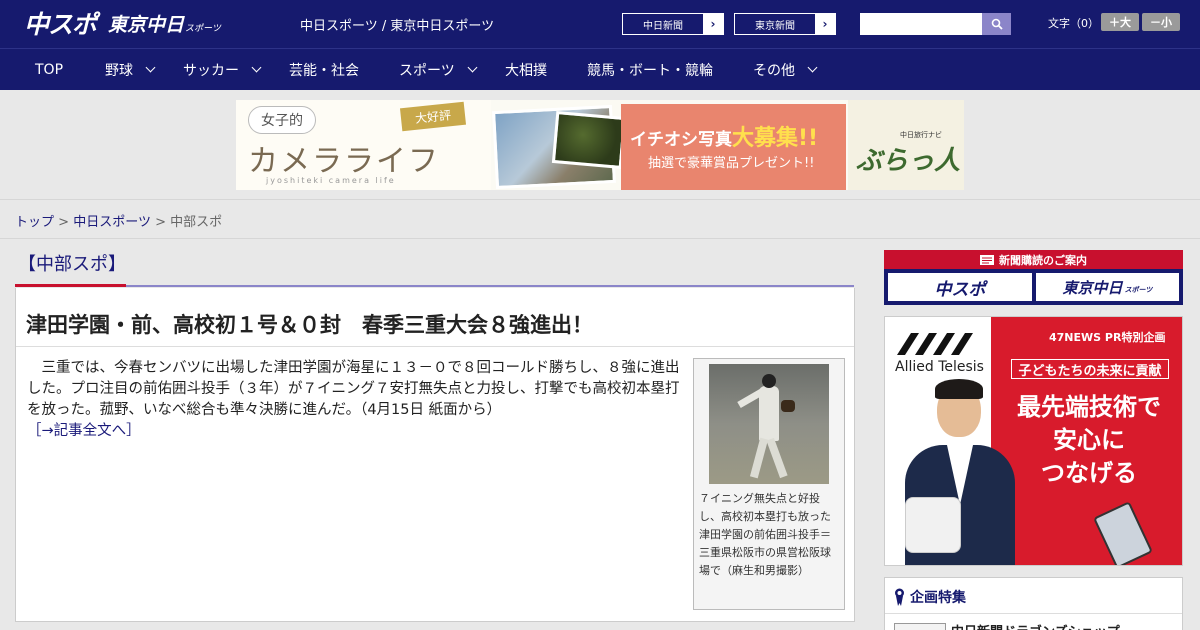 The width and height of the screenshot is (1200, 630). What do you see at coordinates (960, 289) in the screenshot?
I see `subscribe-chusupo-label: 中スポ` at bounding box center [960, 289].